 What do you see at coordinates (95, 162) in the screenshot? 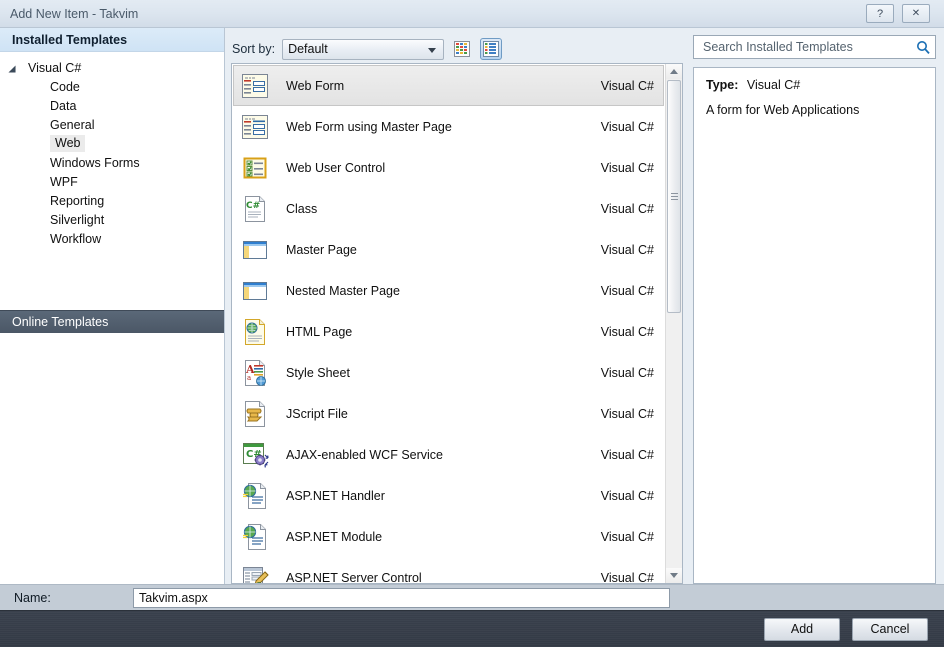
I see `tree-item-label: Windows Forms` at bounding box center [95, 162].